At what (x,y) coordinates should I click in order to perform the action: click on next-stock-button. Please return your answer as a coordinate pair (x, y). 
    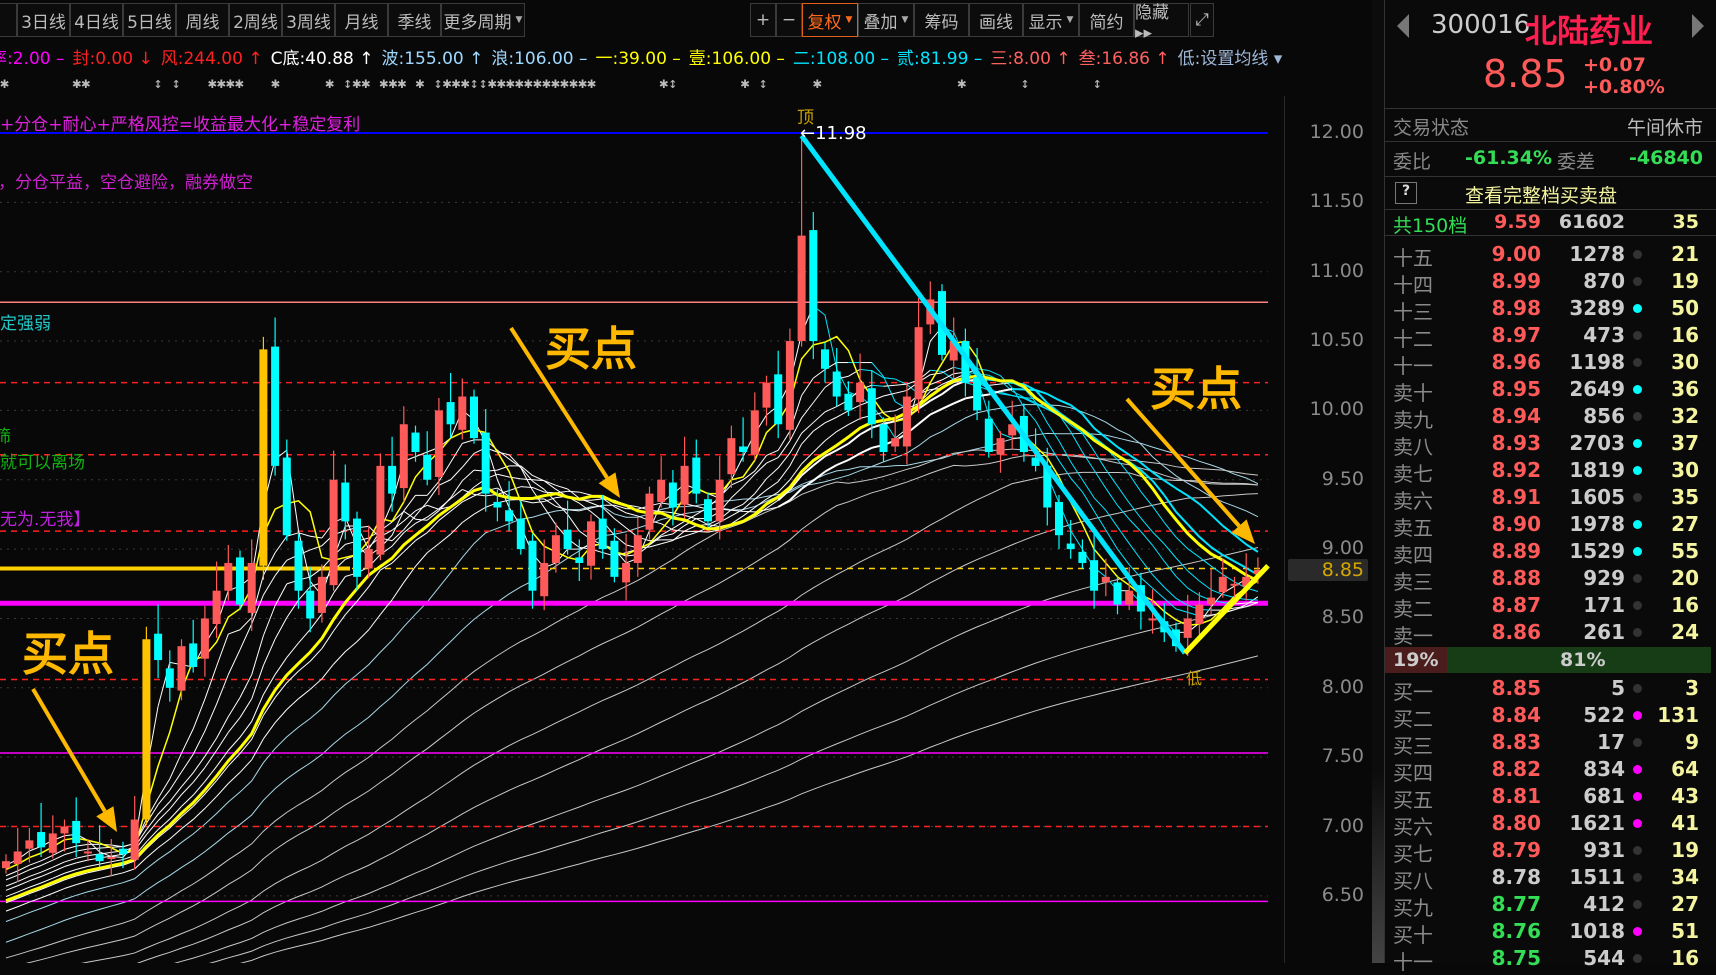
    Looking at the image, I should click on (1698, 26).